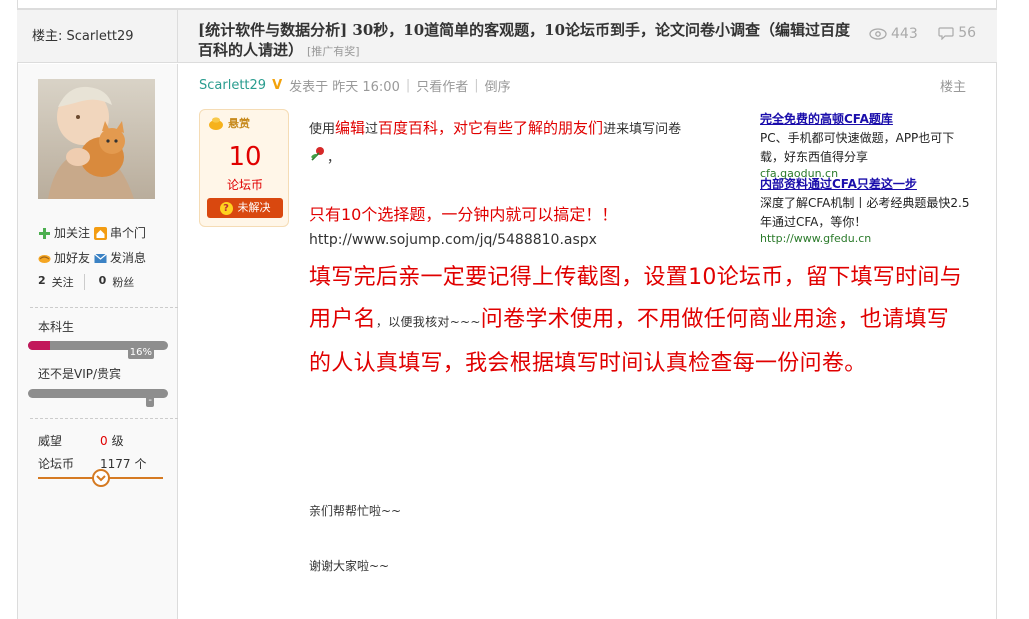  Describe the element at coordinates (103, 282) in the screenshot. I see `fans-count: 0` at that location.